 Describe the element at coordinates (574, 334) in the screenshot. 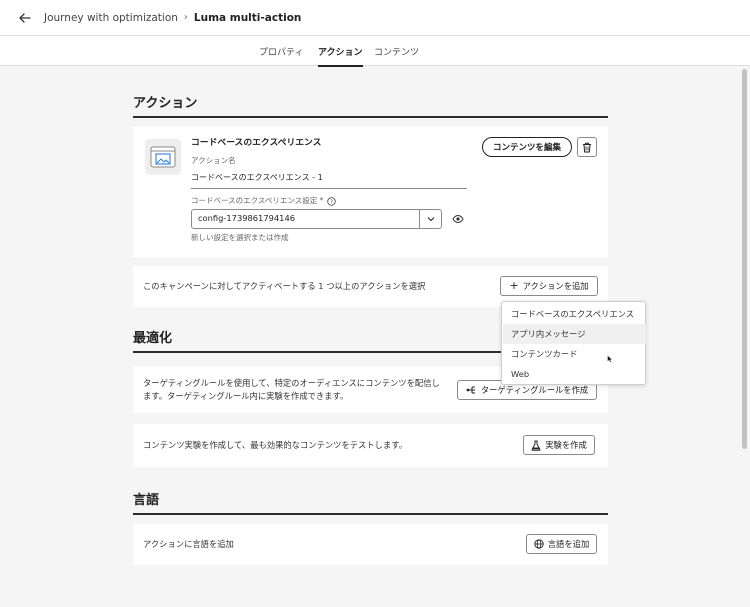

I see `menu-item-in-app-message: アプリ内メッセージ` at that location.